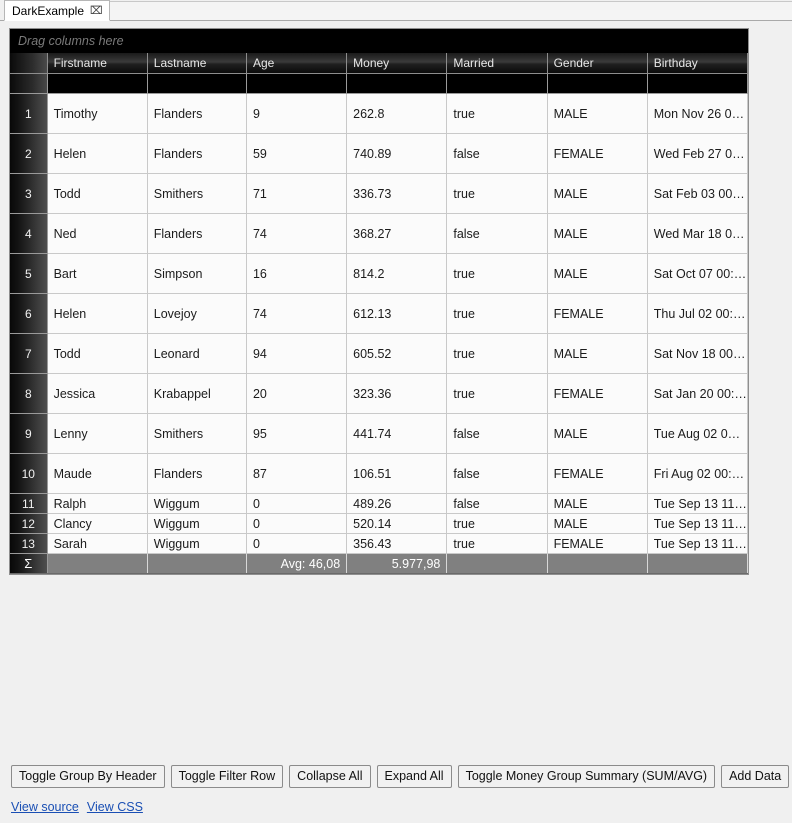 This screenshot has width=792, height=823. Describe the element at coordinates (97, 433) in the screenshot. I see `cell-firstname: Lenny` at that location.